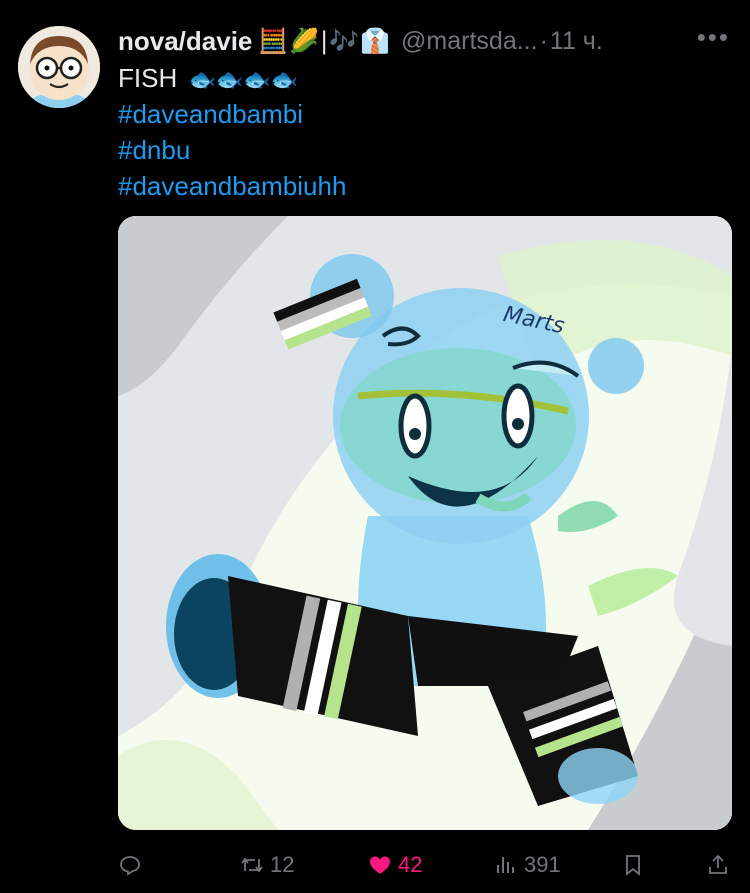 Image resolution: width=750 pixels, height=893 pixels. I want to click on heart-icon, so click(380, 865).